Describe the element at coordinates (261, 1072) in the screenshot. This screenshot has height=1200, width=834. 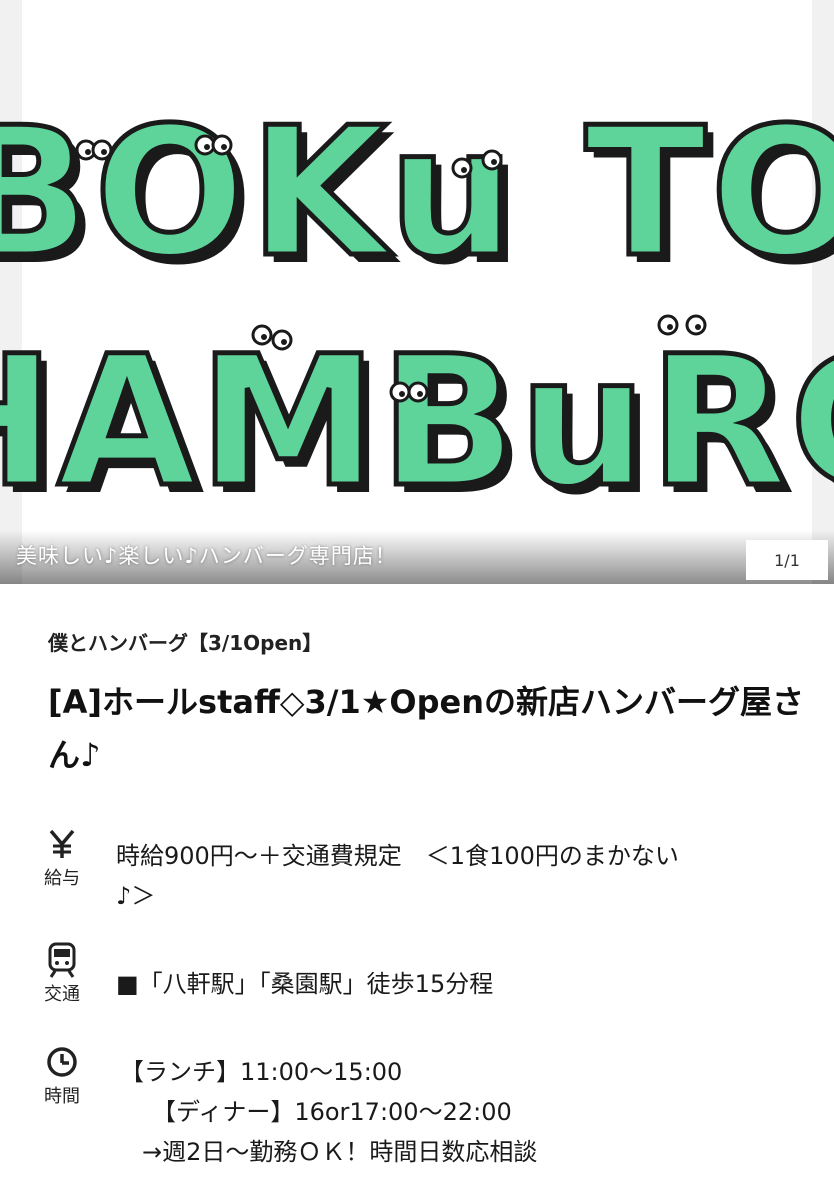
I see `hours-line1: 【ランチ】11:00～15:00` at that location.